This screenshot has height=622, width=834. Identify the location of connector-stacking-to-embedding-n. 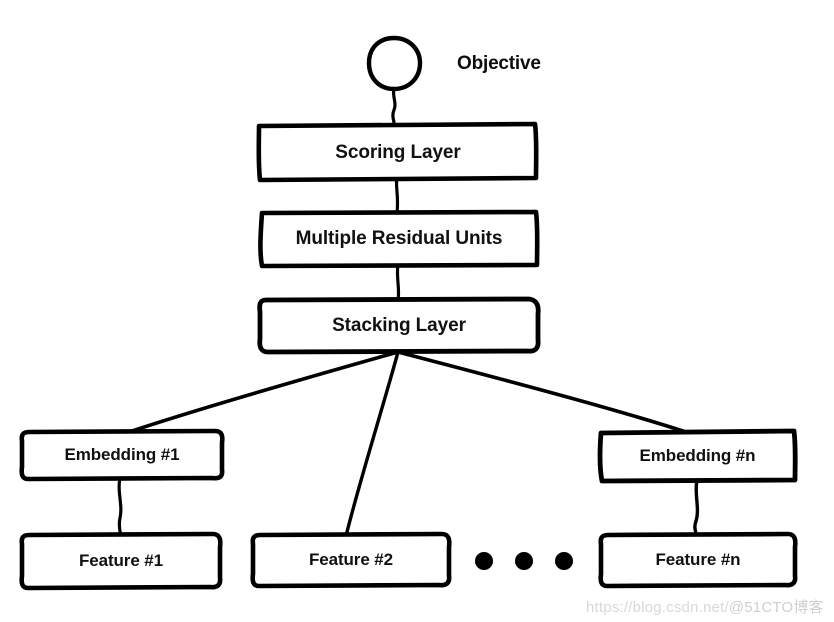
(545, 393).